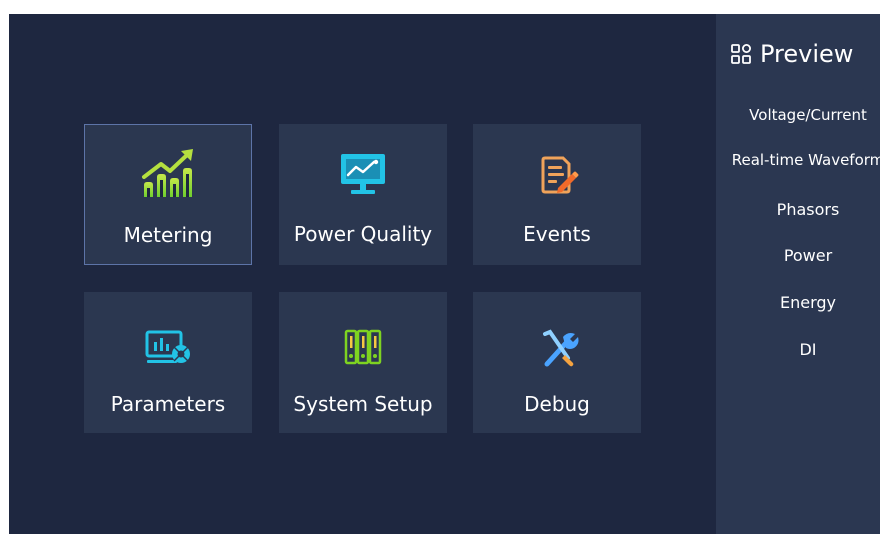  I want to click on debug-label: Debug, so click(557, 404).